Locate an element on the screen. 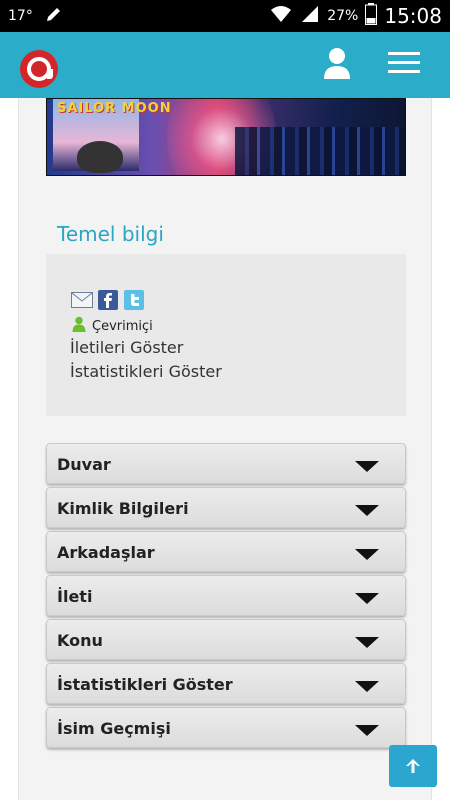 The image size is (450, 800). accordion-item-posts: İleti is located at coordinates (226, 595).